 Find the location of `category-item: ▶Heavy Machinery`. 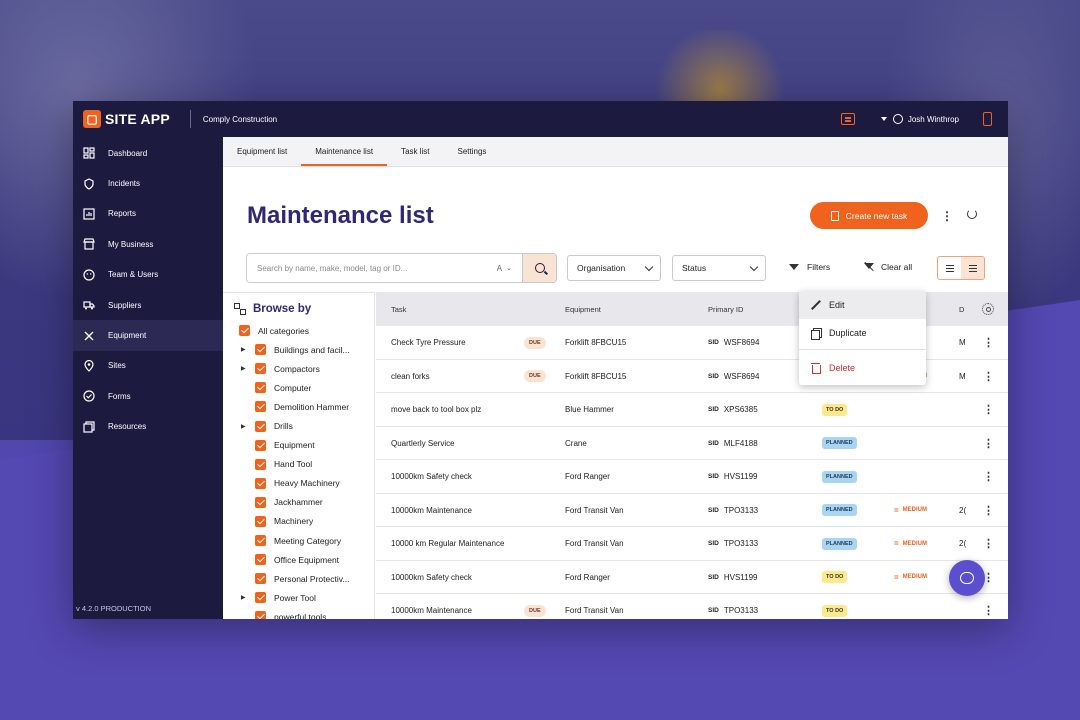

category-item: ▶Heavy Machinery is located at coordinates (298, 483).